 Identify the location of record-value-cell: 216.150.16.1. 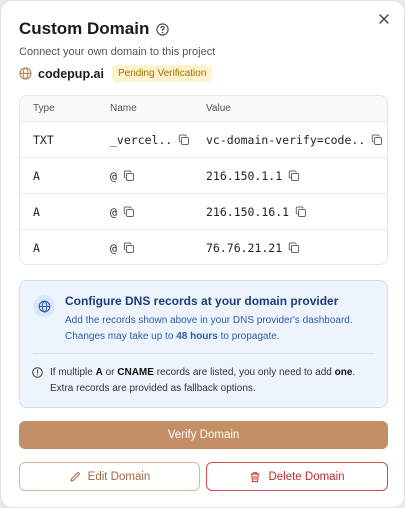
(256, 212).